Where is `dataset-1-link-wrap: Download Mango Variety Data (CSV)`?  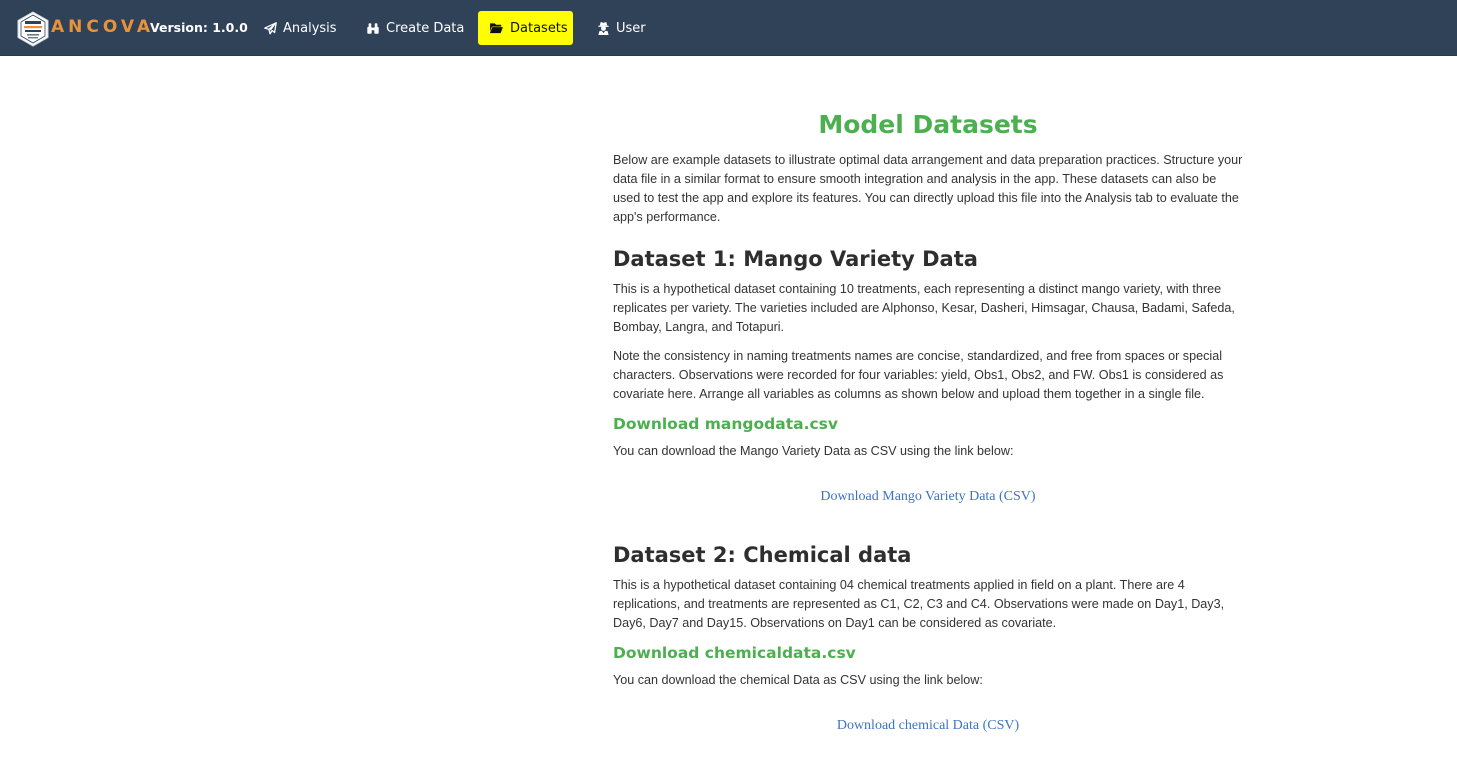 dataset-1-link-wrap: Download Mango Variety Data (CSV) is located at coordinates (928, 496).